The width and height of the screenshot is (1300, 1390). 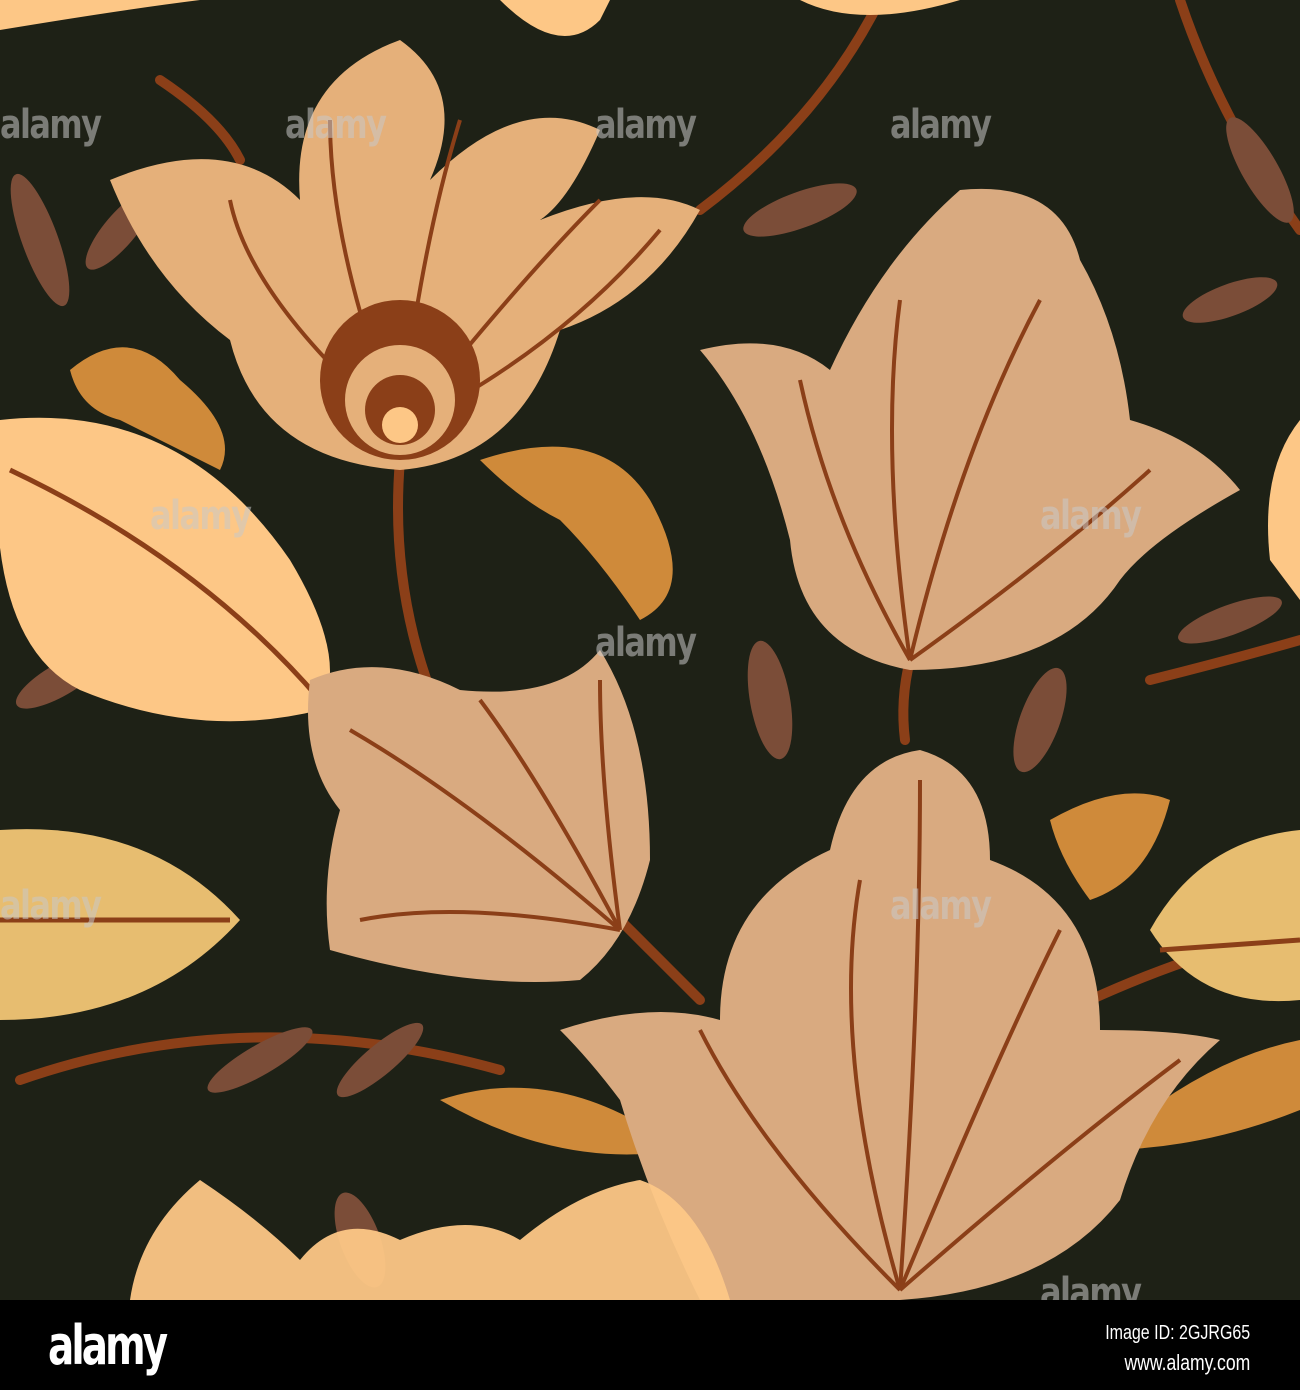 I want to click on bellflower-middle, so click(x=479, y=816).